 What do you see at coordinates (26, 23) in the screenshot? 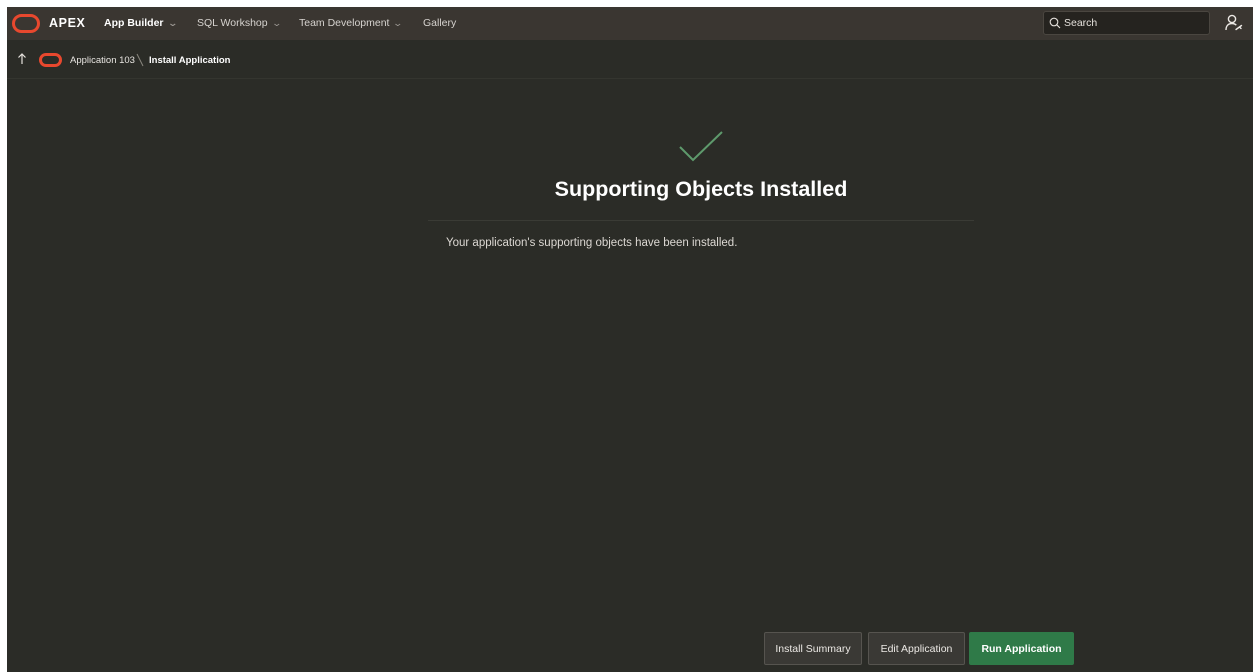
I see `oracle-logo-icon` at bounding box center [26, 23].